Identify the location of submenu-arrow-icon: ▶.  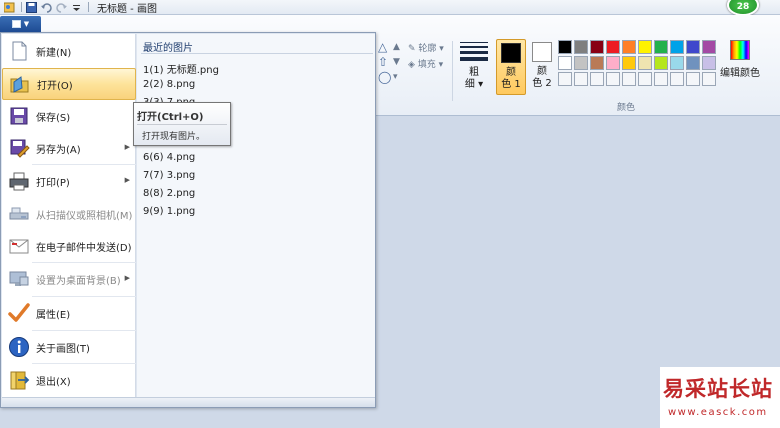
(127, 278).